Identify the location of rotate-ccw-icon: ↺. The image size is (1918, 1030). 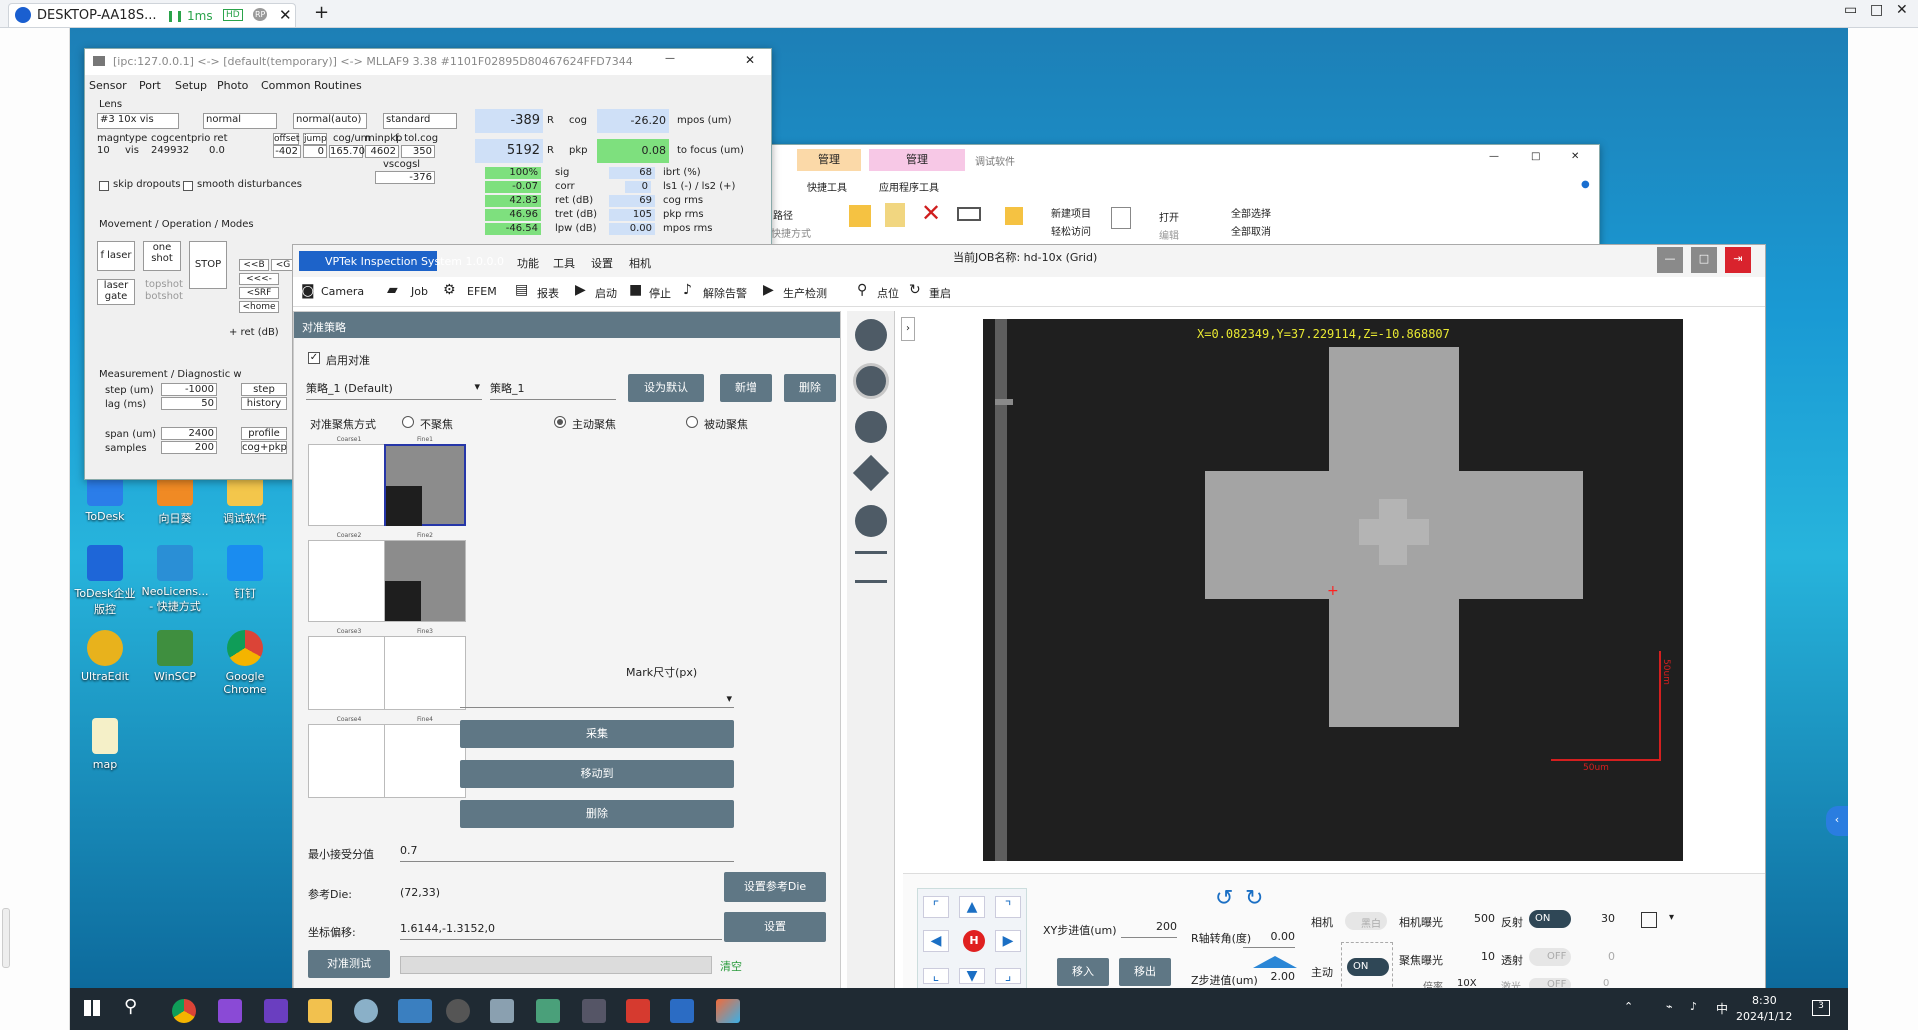
(1224, 898).